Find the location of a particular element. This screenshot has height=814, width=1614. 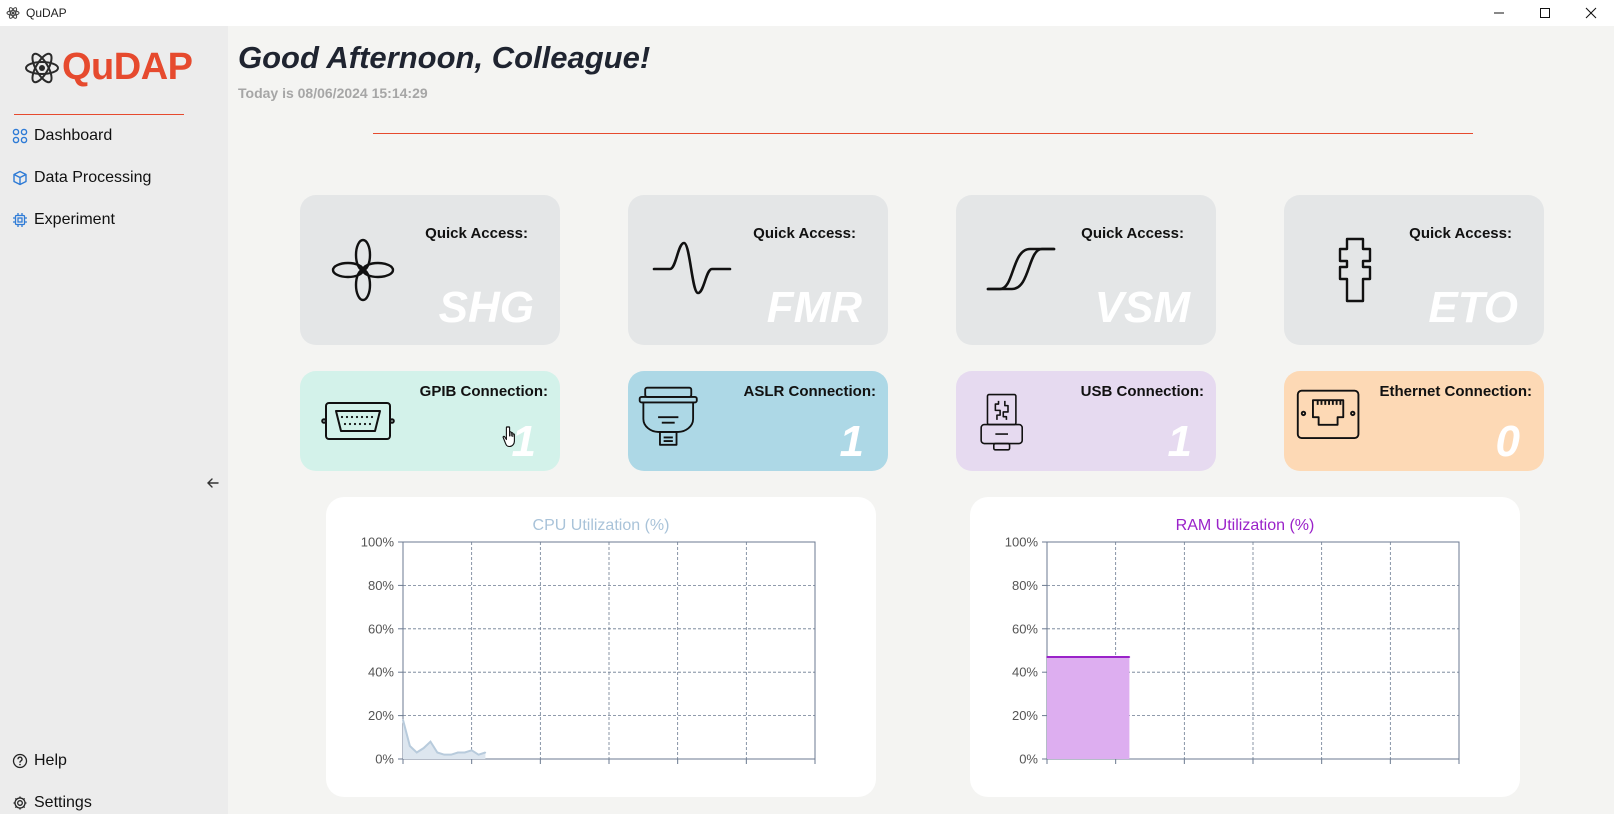

serial-port-icon is located at coordinates (668, 416).